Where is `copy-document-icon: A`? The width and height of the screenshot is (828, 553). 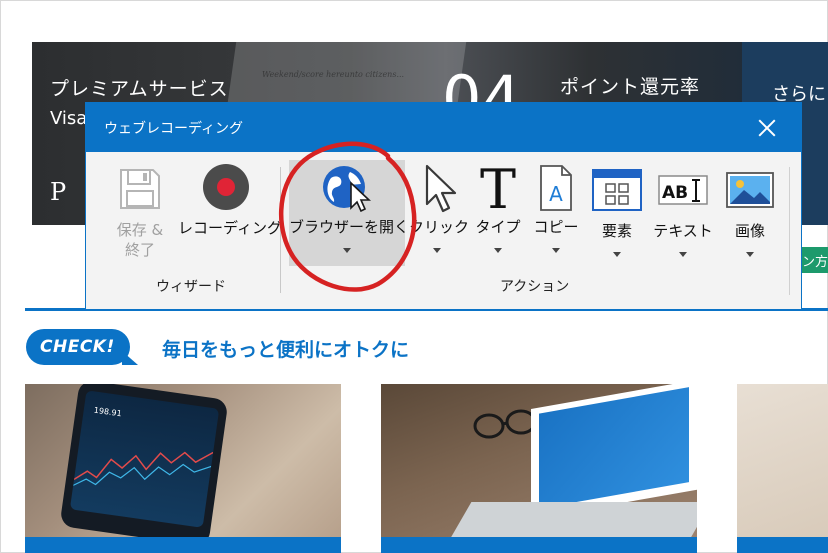 copy-document-icon: A is located at coordinates (556, 188).